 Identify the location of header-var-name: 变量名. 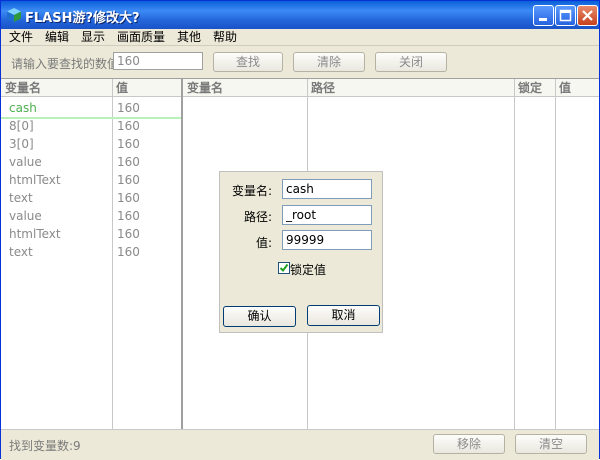
(56, 88).